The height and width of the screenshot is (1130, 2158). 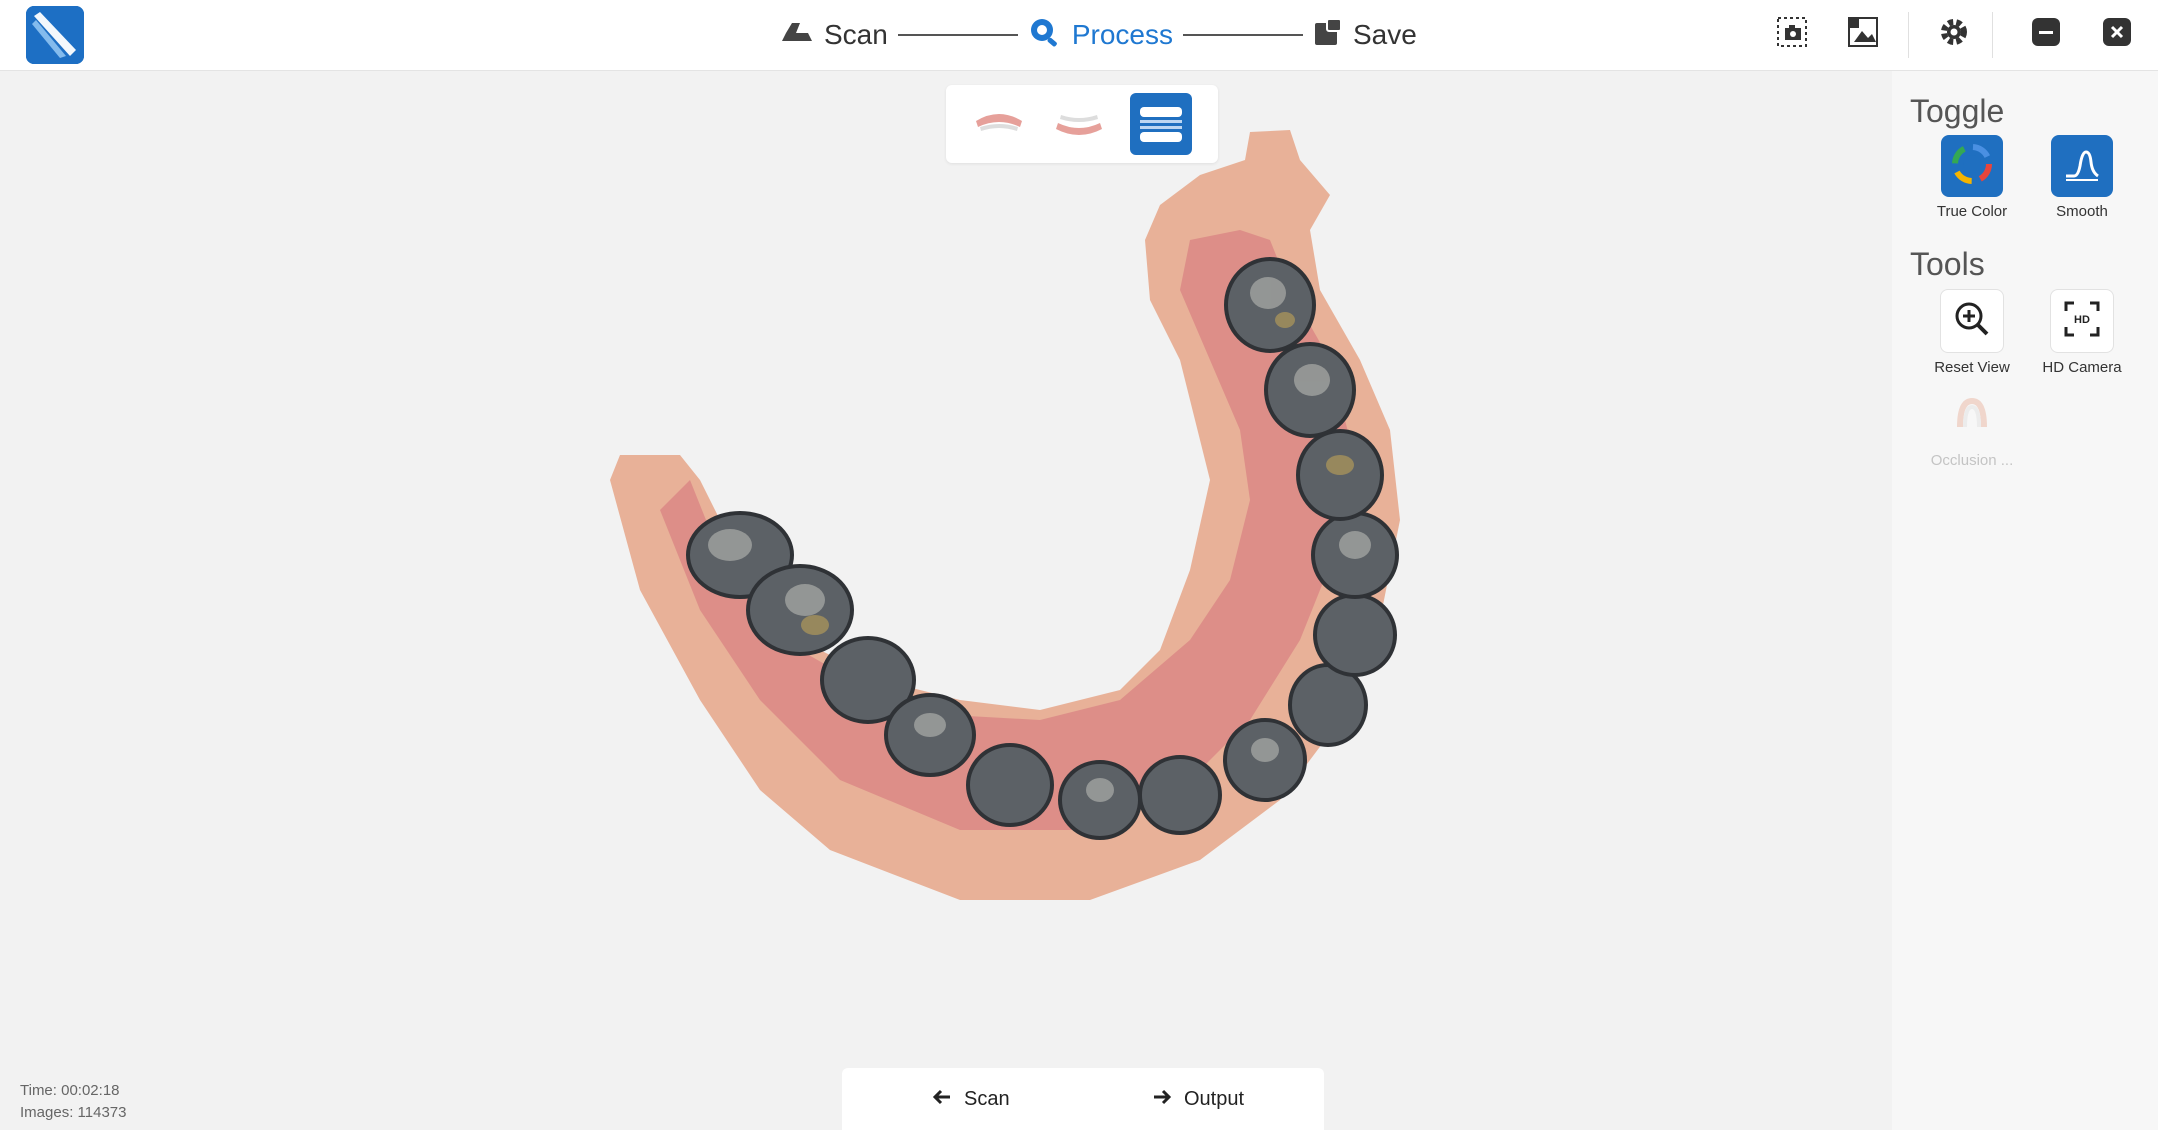 I want to click on tools-heading: Tools, so click(x=1947, y=264).